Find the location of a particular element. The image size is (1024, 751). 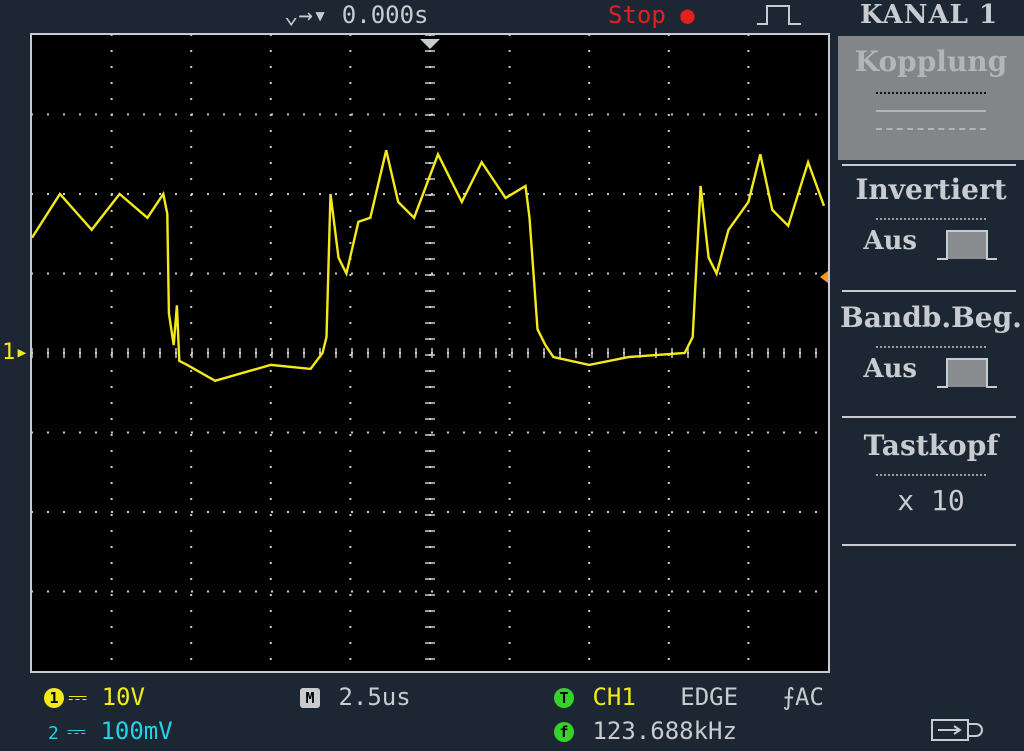

ch2-scale-readout: 2 ⎓ 100mV is located at coordinates (110, 731).